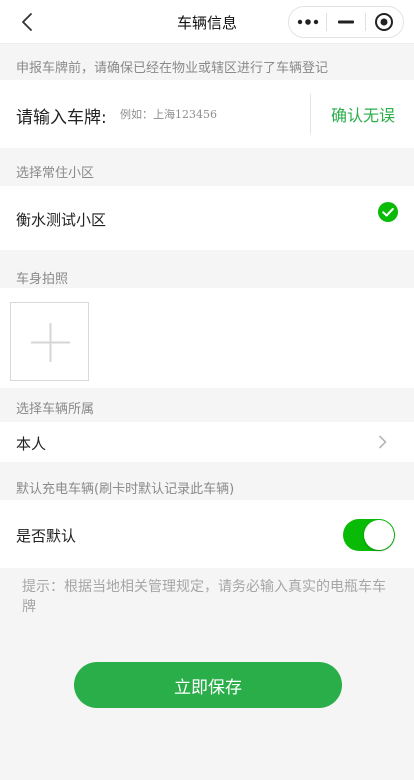 This screenshot has height=780, width=414. I want to click on add-photo-button, so click(49, 341).